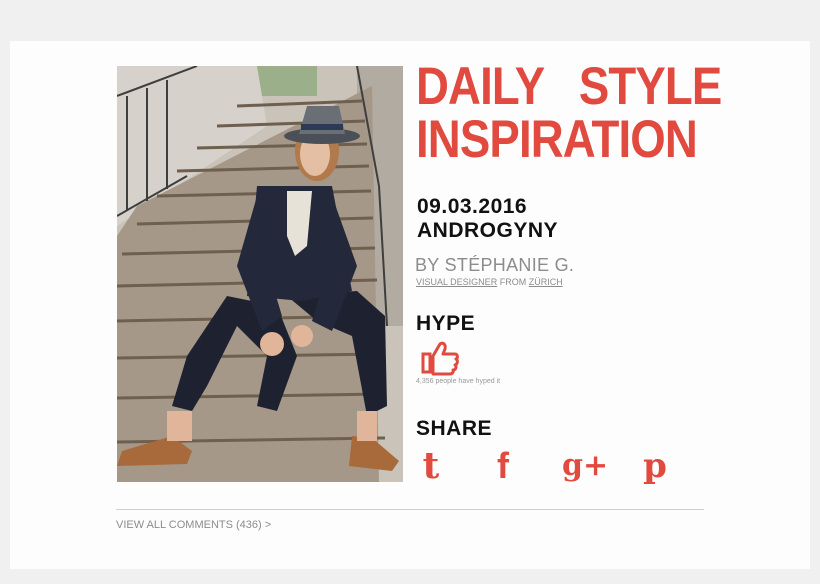 The height and width of the screenshot is (584, 820). Describe the element at coordinates (410, 509) in the screenshot. I see `divider` at that location.